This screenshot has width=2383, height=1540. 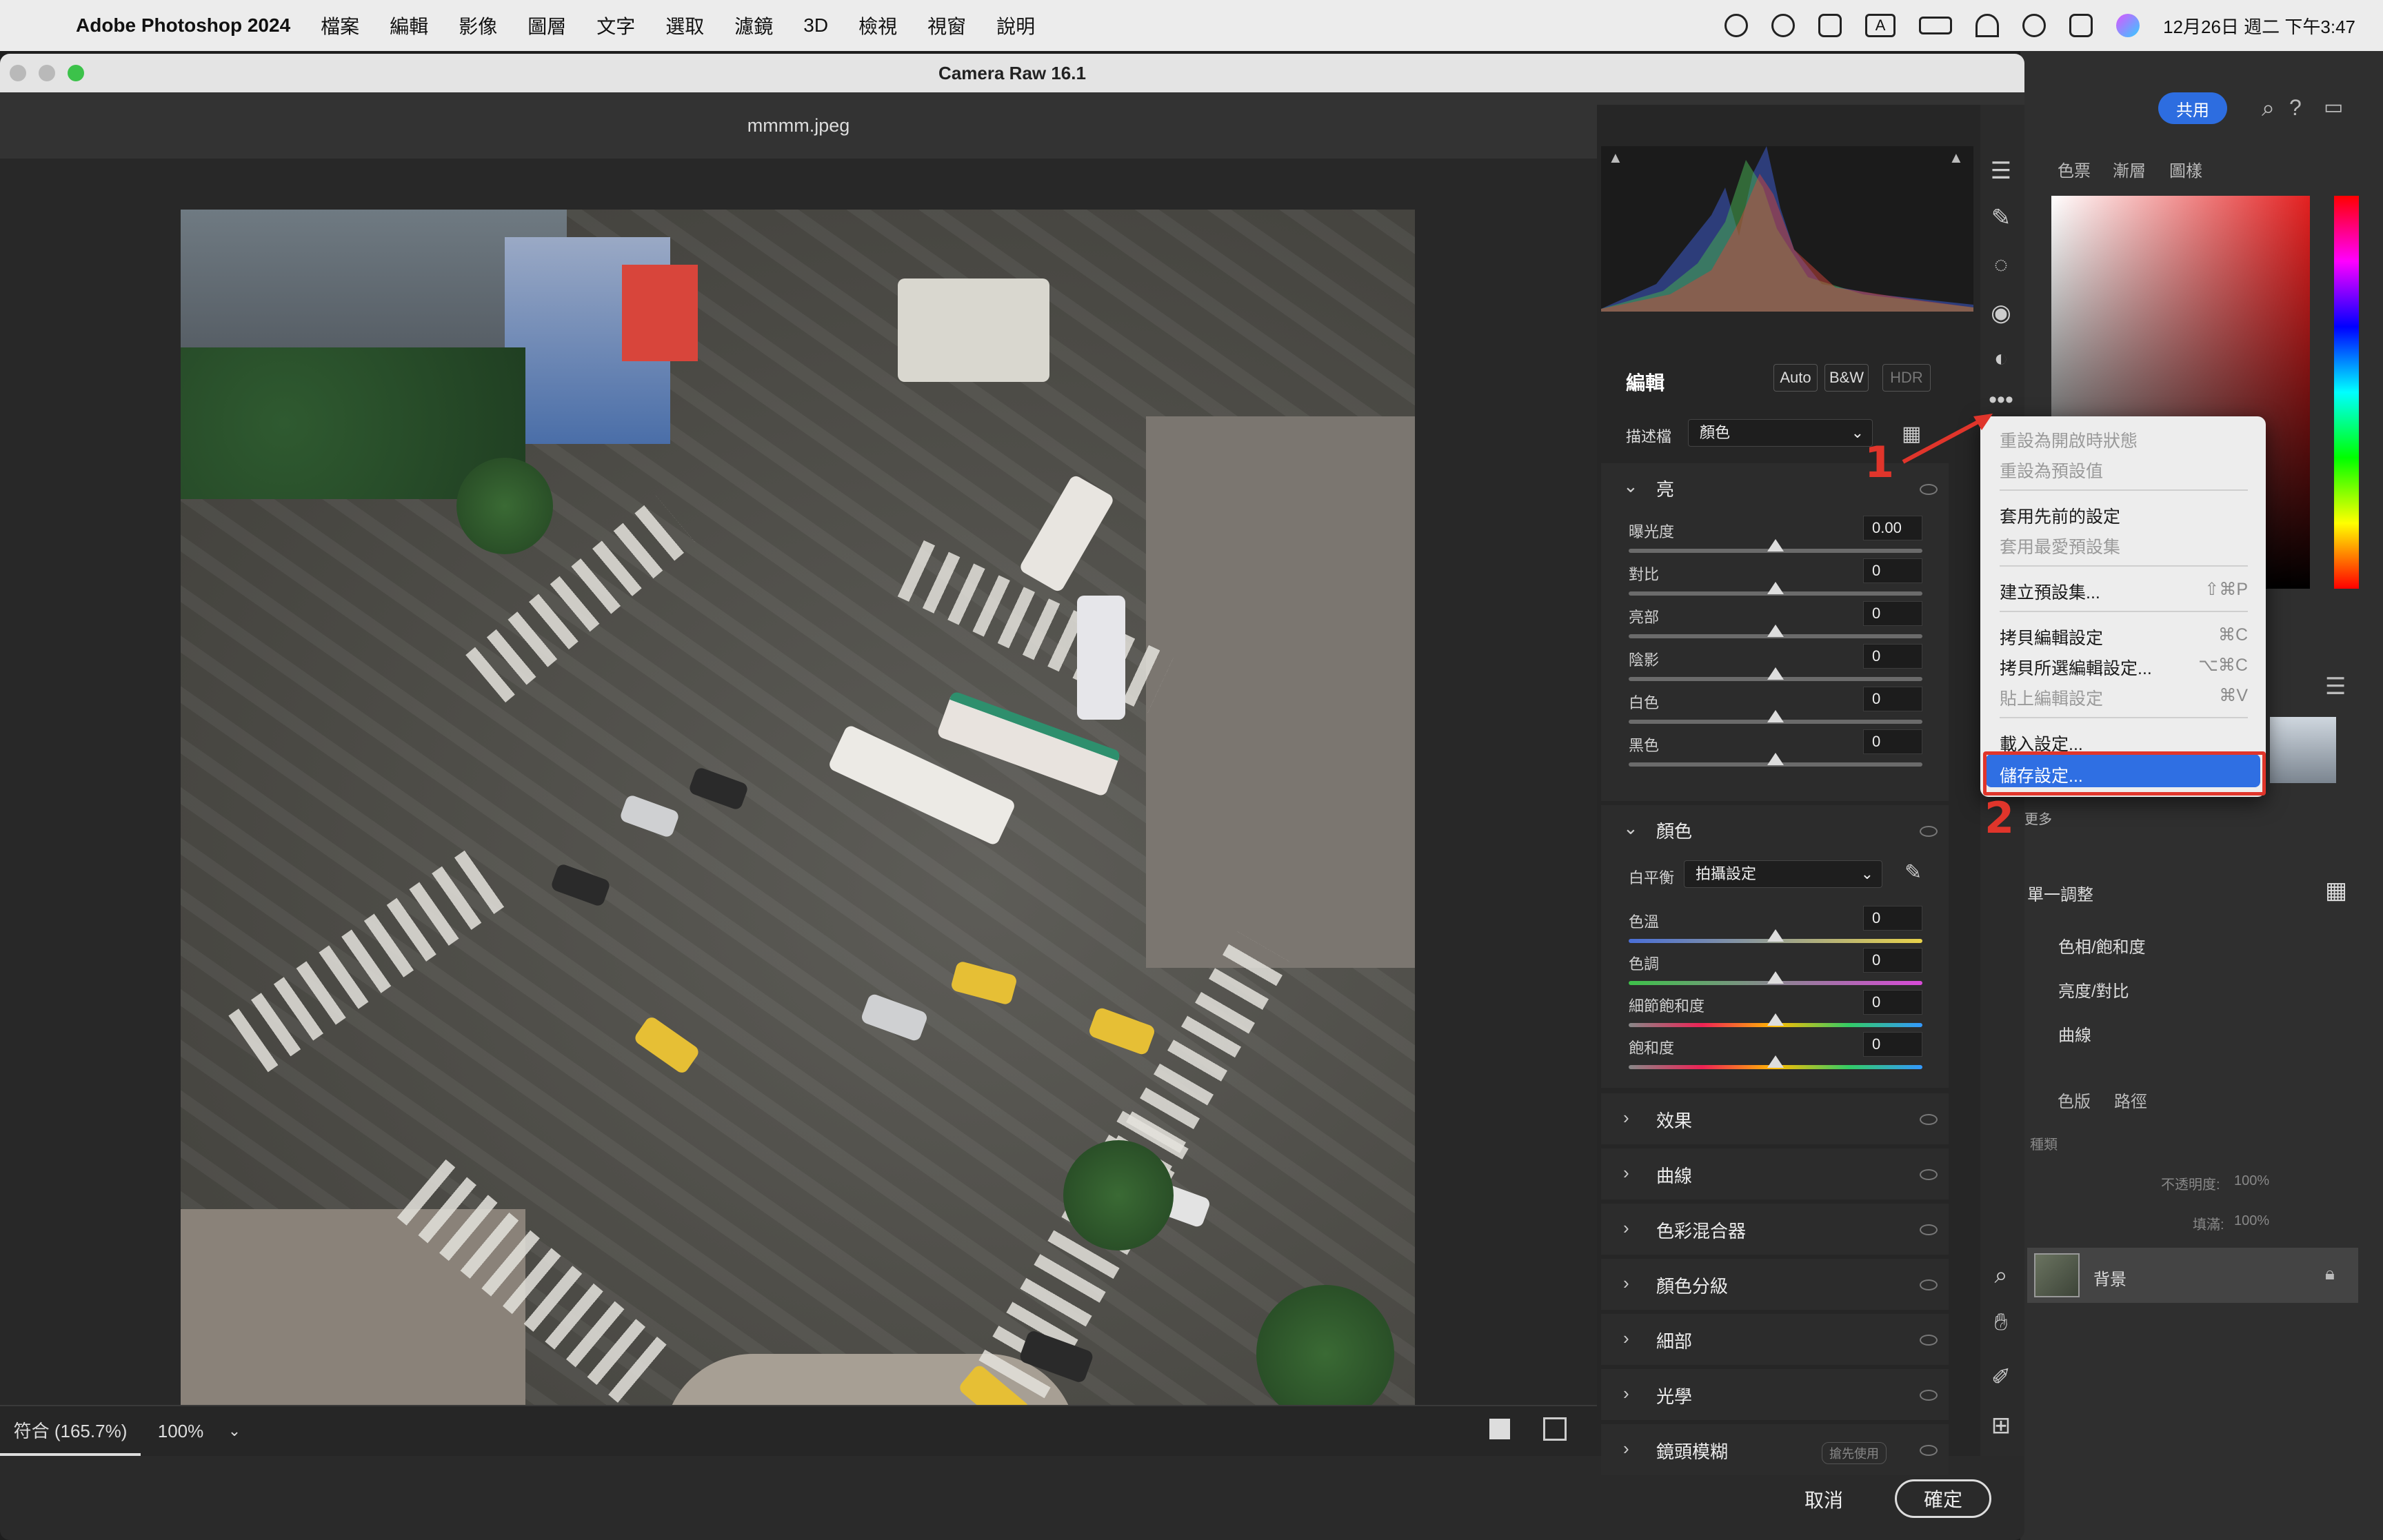 What do you see at coordinates (1555, 1429) in the screenshot?
I see `before-after-icon` at bounding box center [1555, 1429].